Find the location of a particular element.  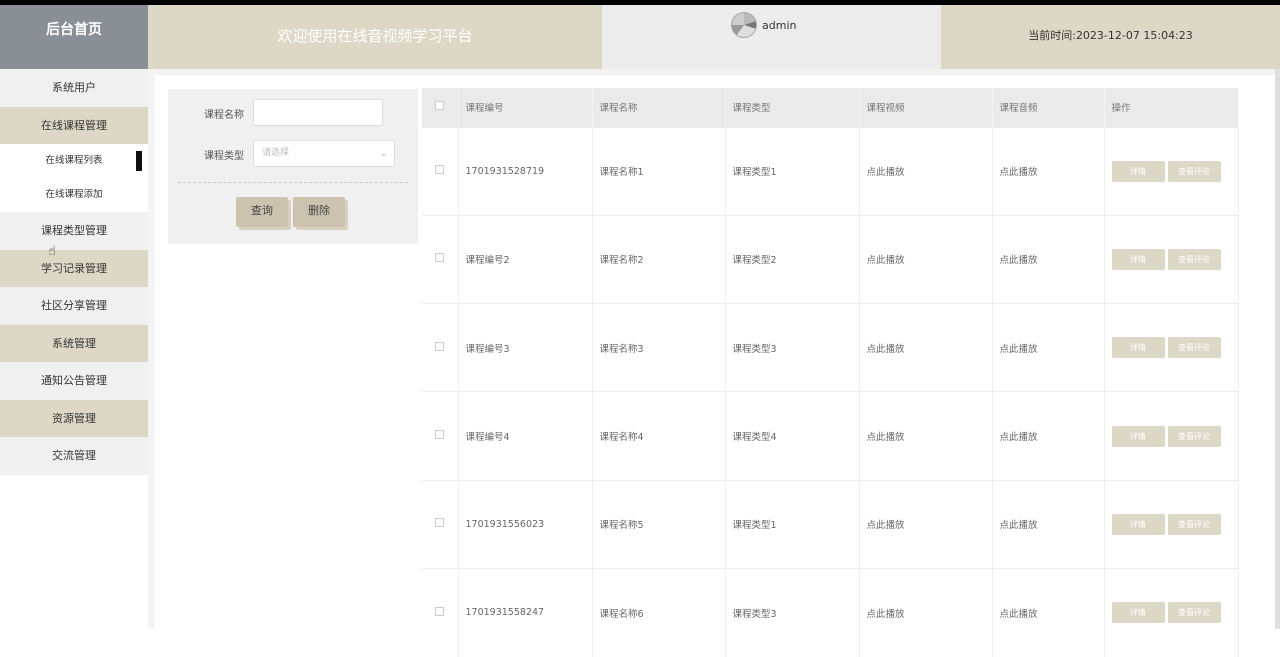

username: admin is located at coordinates (779, 25).